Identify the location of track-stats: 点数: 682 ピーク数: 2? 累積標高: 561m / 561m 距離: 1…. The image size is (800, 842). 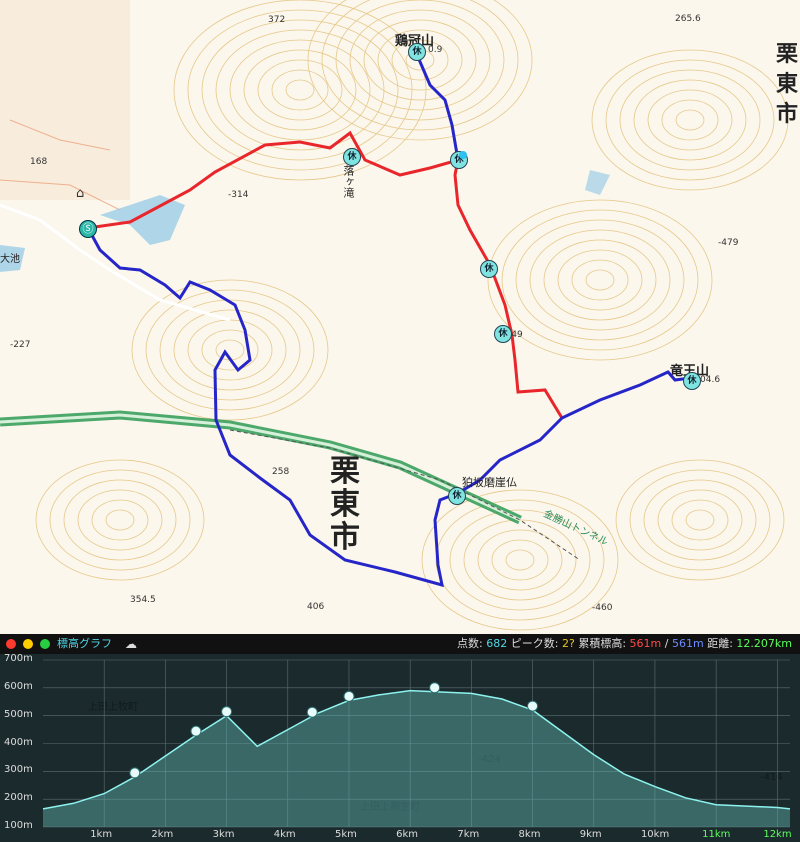
(624, 644).